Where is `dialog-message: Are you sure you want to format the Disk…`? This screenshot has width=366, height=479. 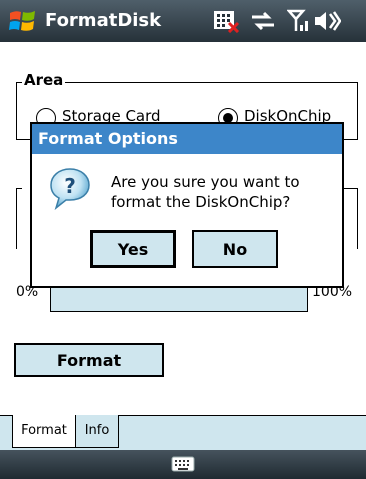 dialog-message: Are you sure you want to format the Disk… is located at coordinates (205, 192).